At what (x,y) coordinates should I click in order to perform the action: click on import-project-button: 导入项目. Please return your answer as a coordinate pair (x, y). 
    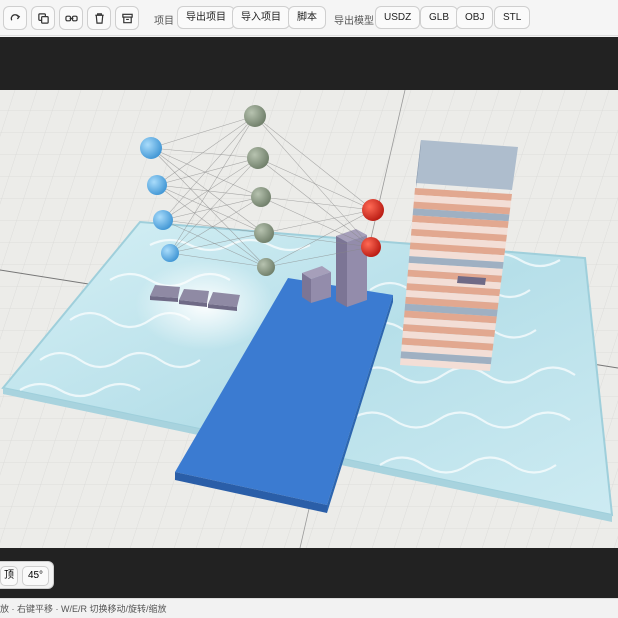
    Looking at the image, I should click on (261, 17).